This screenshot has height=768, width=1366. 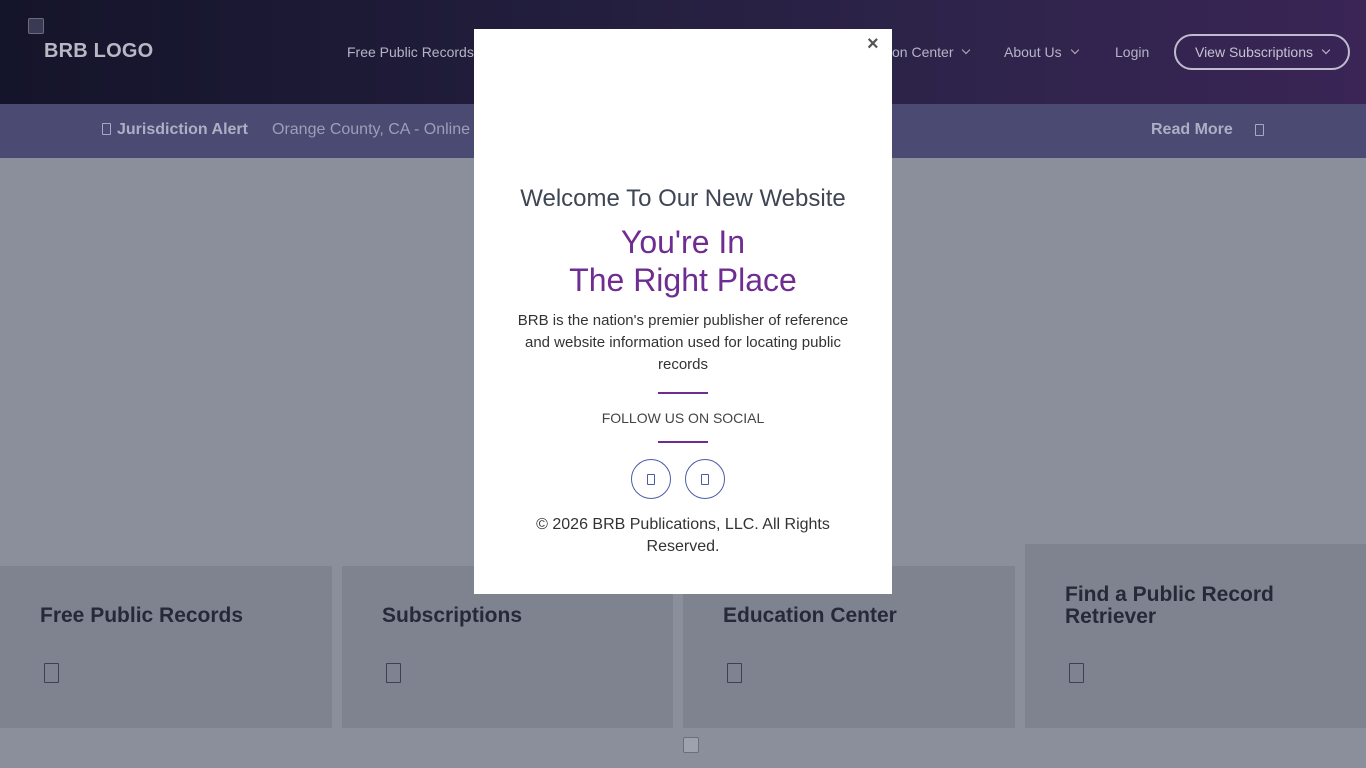 I want to click on linkedin-glyph-icon, so click(x=705, y=479).